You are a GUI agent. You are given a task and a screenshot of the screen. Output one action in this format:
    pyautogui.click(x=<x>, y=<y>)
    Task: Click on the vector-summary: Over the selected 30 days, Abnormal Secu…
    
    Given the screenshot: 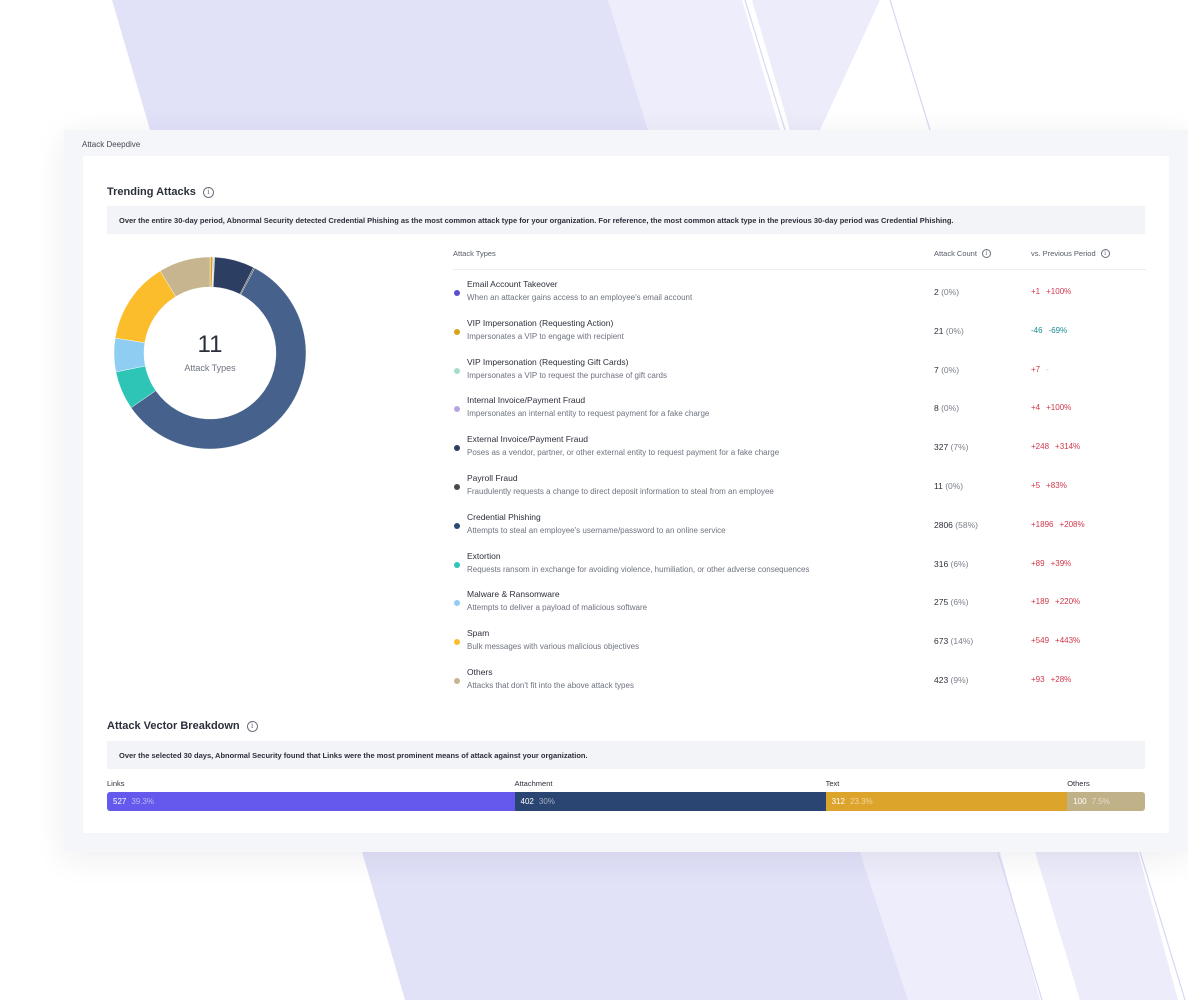 What is the action you would take?
    pyautogui.click(x=626, y=755)
    